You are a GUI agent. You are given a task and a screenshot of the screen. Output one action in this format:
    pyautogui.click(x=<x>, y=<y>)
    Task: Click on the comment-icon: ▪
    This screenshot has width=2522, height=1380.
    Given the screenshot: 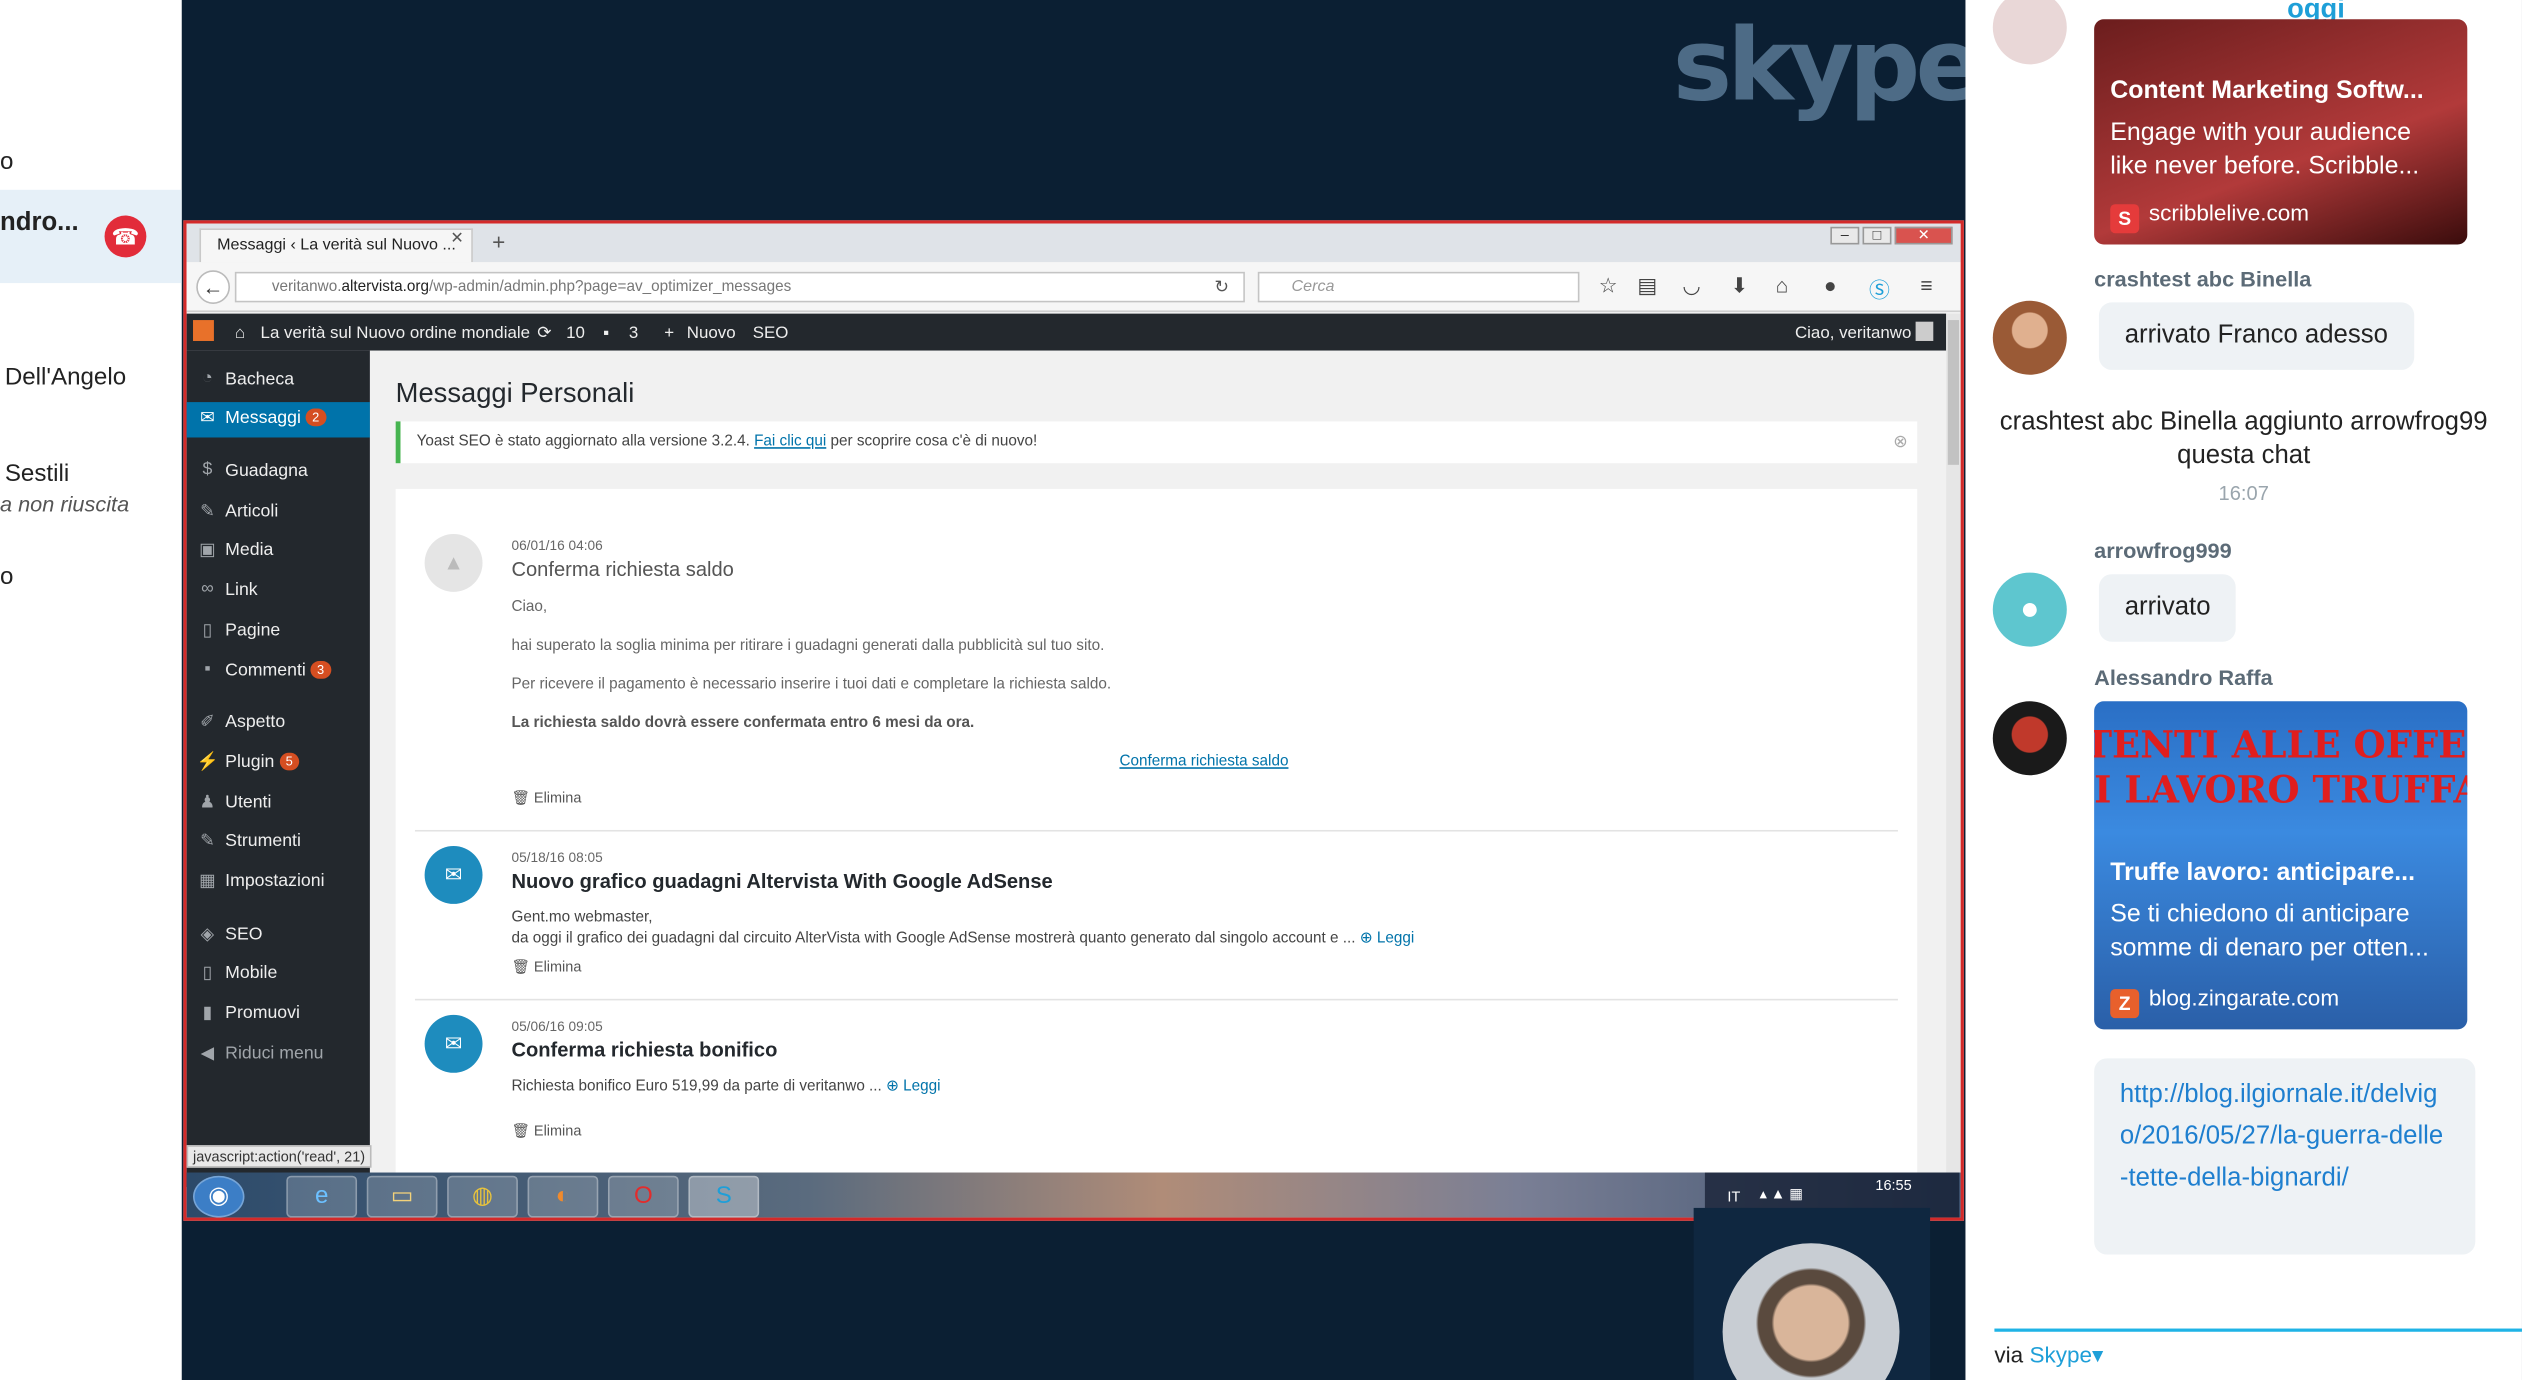 What is the action you would take?
    pyautogui.click(x=207, y=669)
    